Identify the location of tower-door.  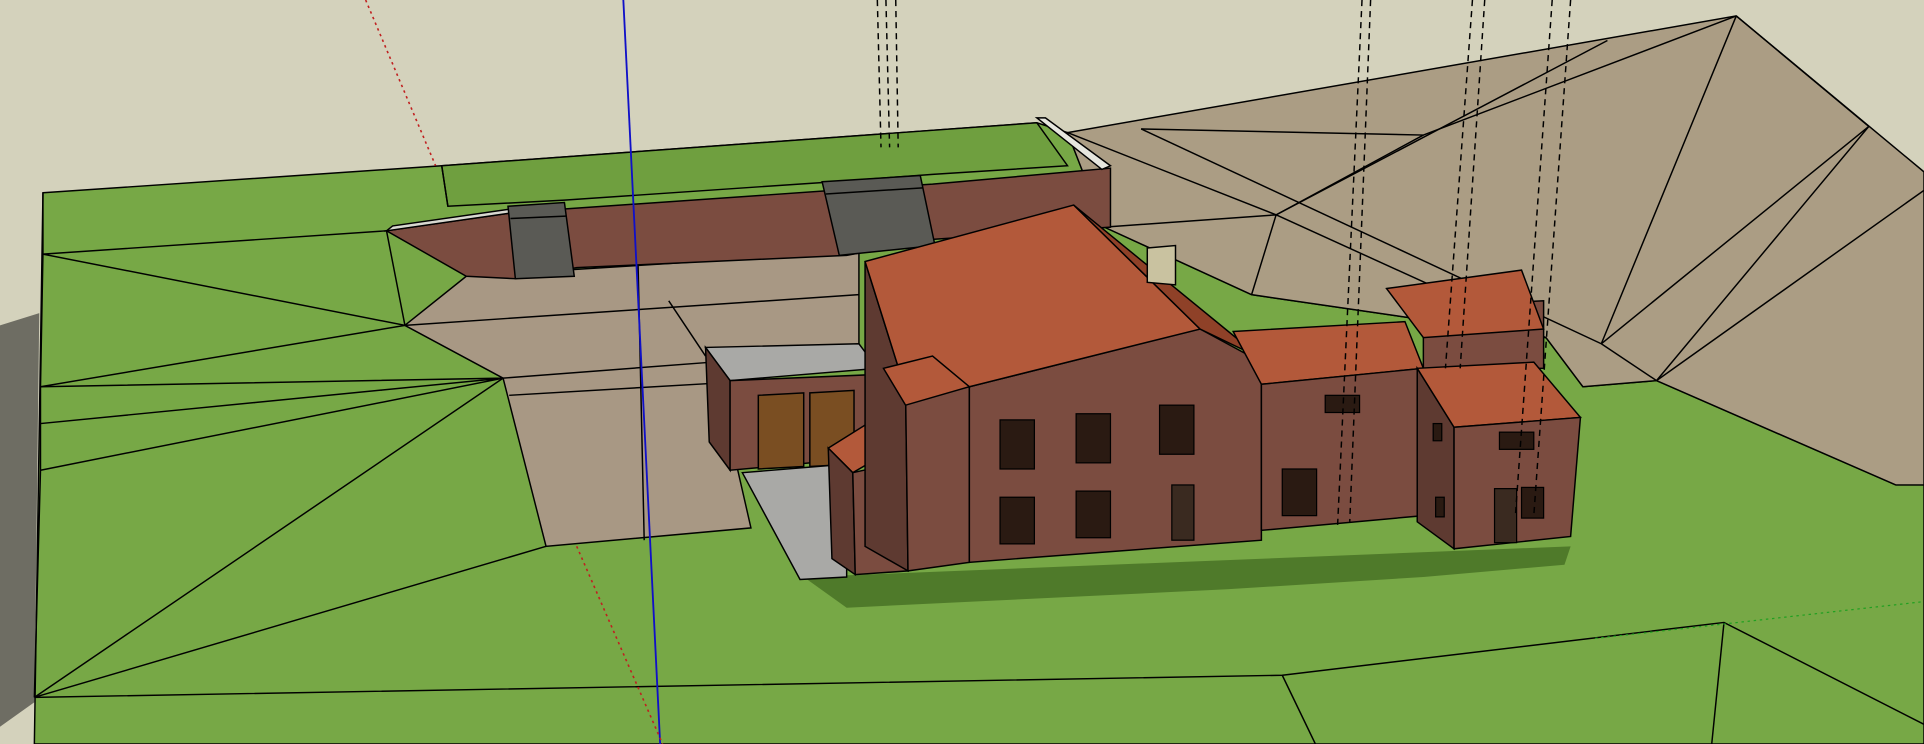
(1505, 516).